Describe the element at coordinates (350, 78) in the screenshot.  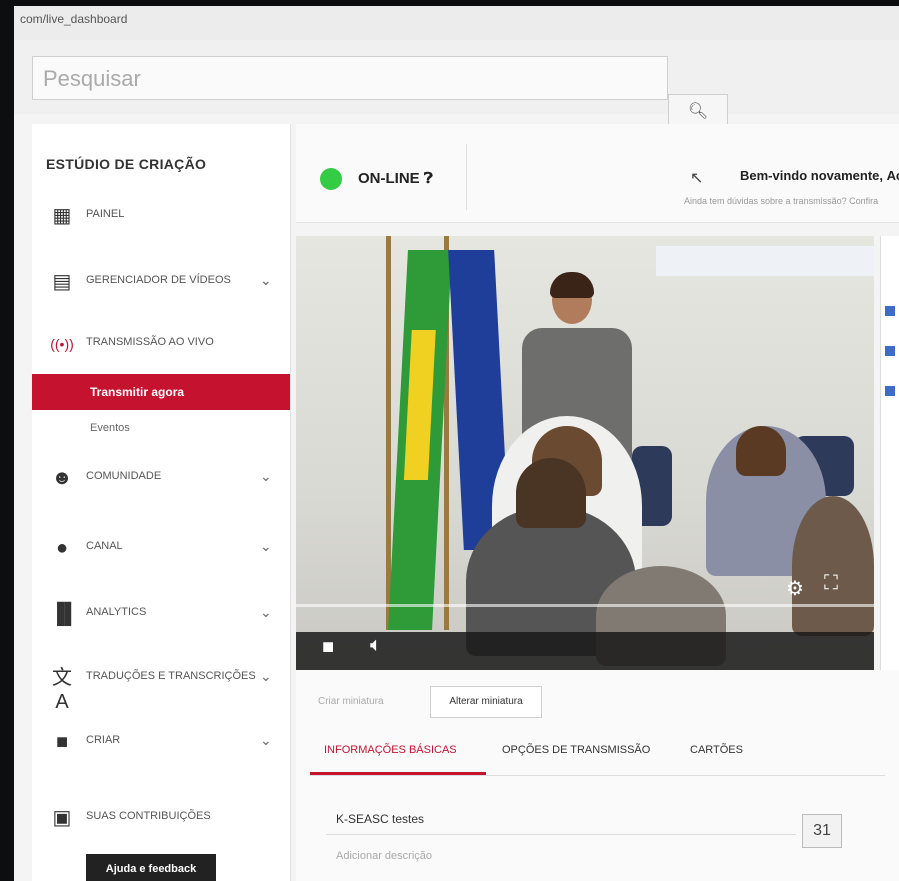
I see `search-input: Pesquisar` at that location.